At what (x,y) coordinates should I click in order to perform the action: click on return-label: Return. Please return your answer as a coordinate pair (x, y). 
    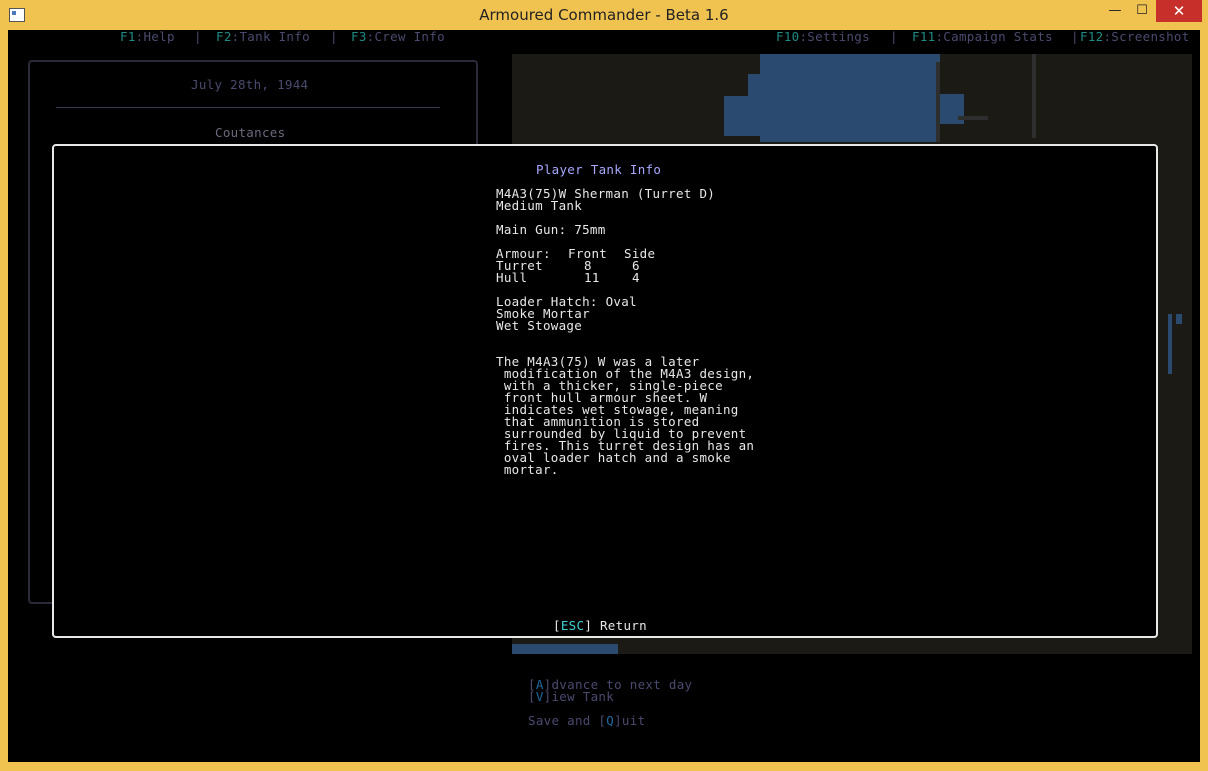
    Looking at the image, I should click on (619, 625).